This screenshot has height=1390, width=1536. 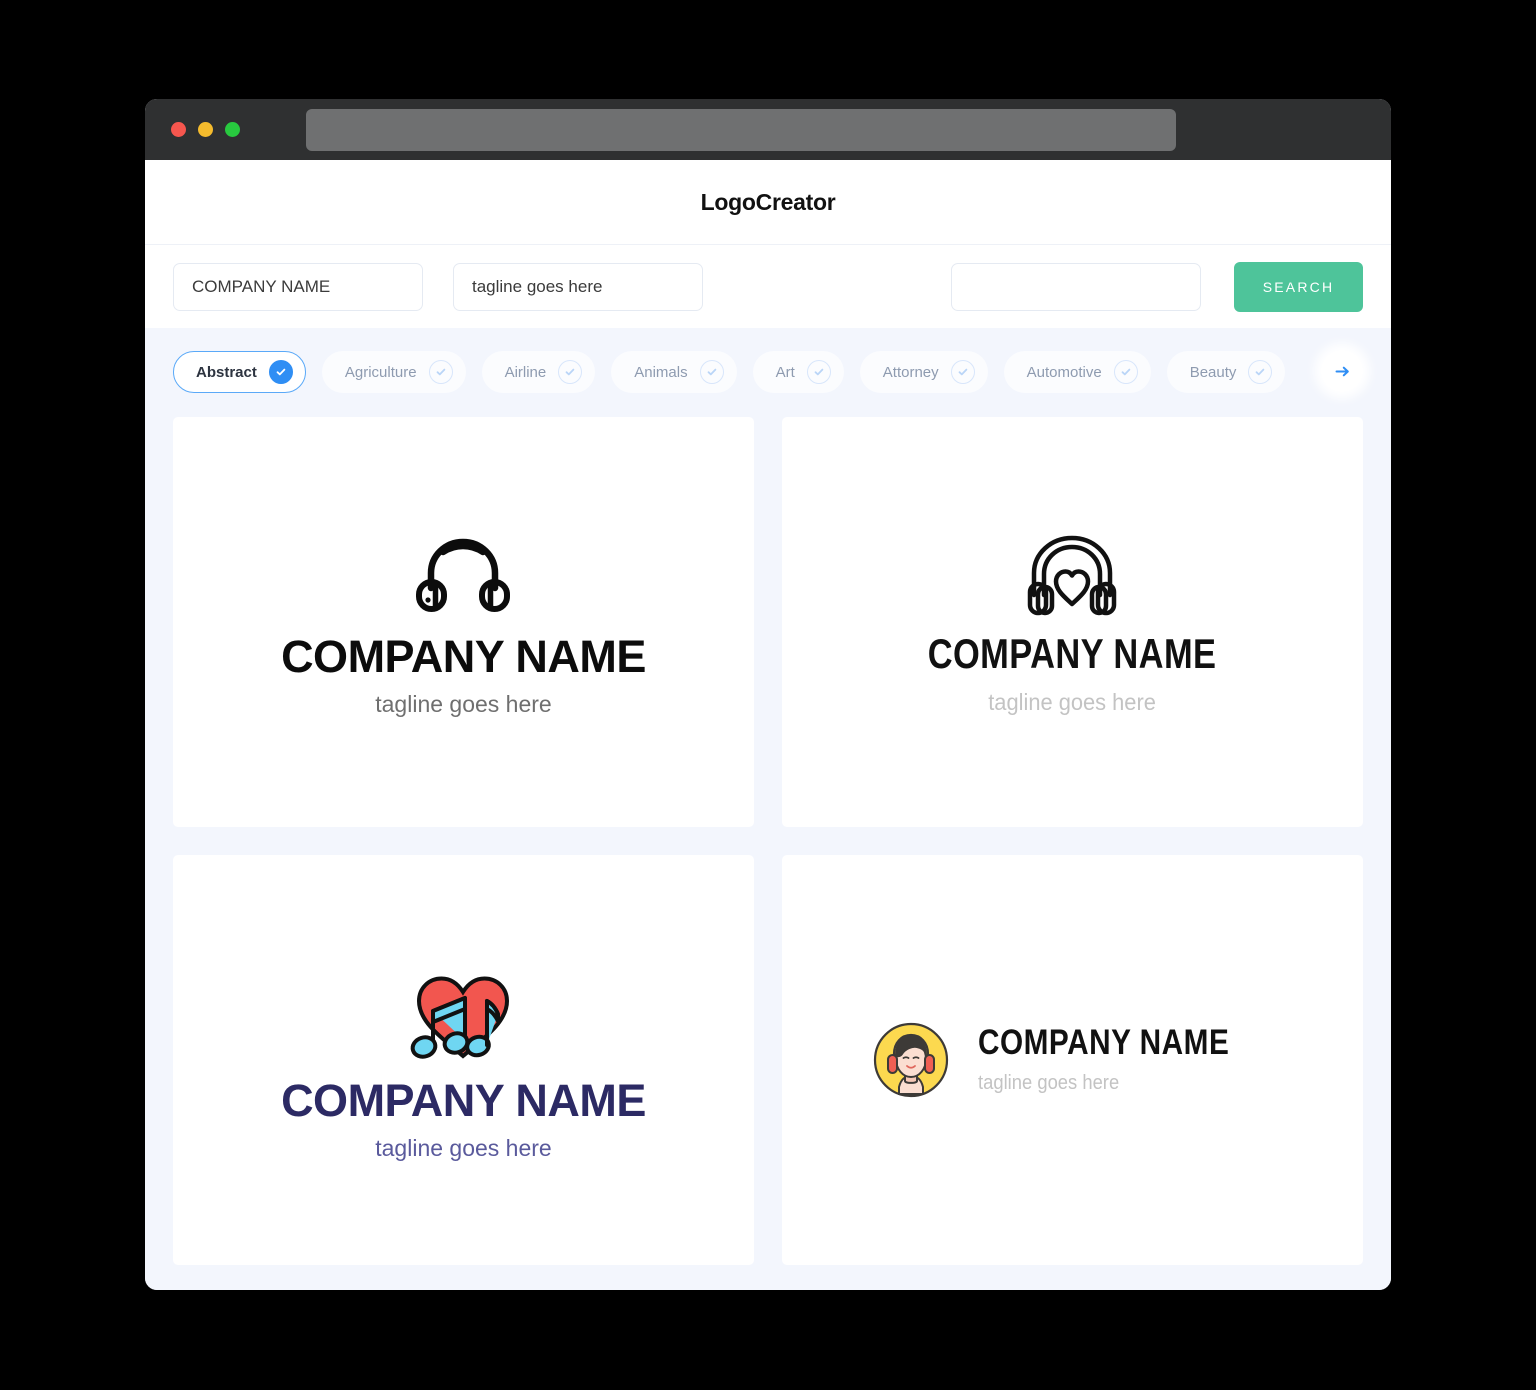 I want to click on category-chip-art: Art, so click(x=798, y=372).